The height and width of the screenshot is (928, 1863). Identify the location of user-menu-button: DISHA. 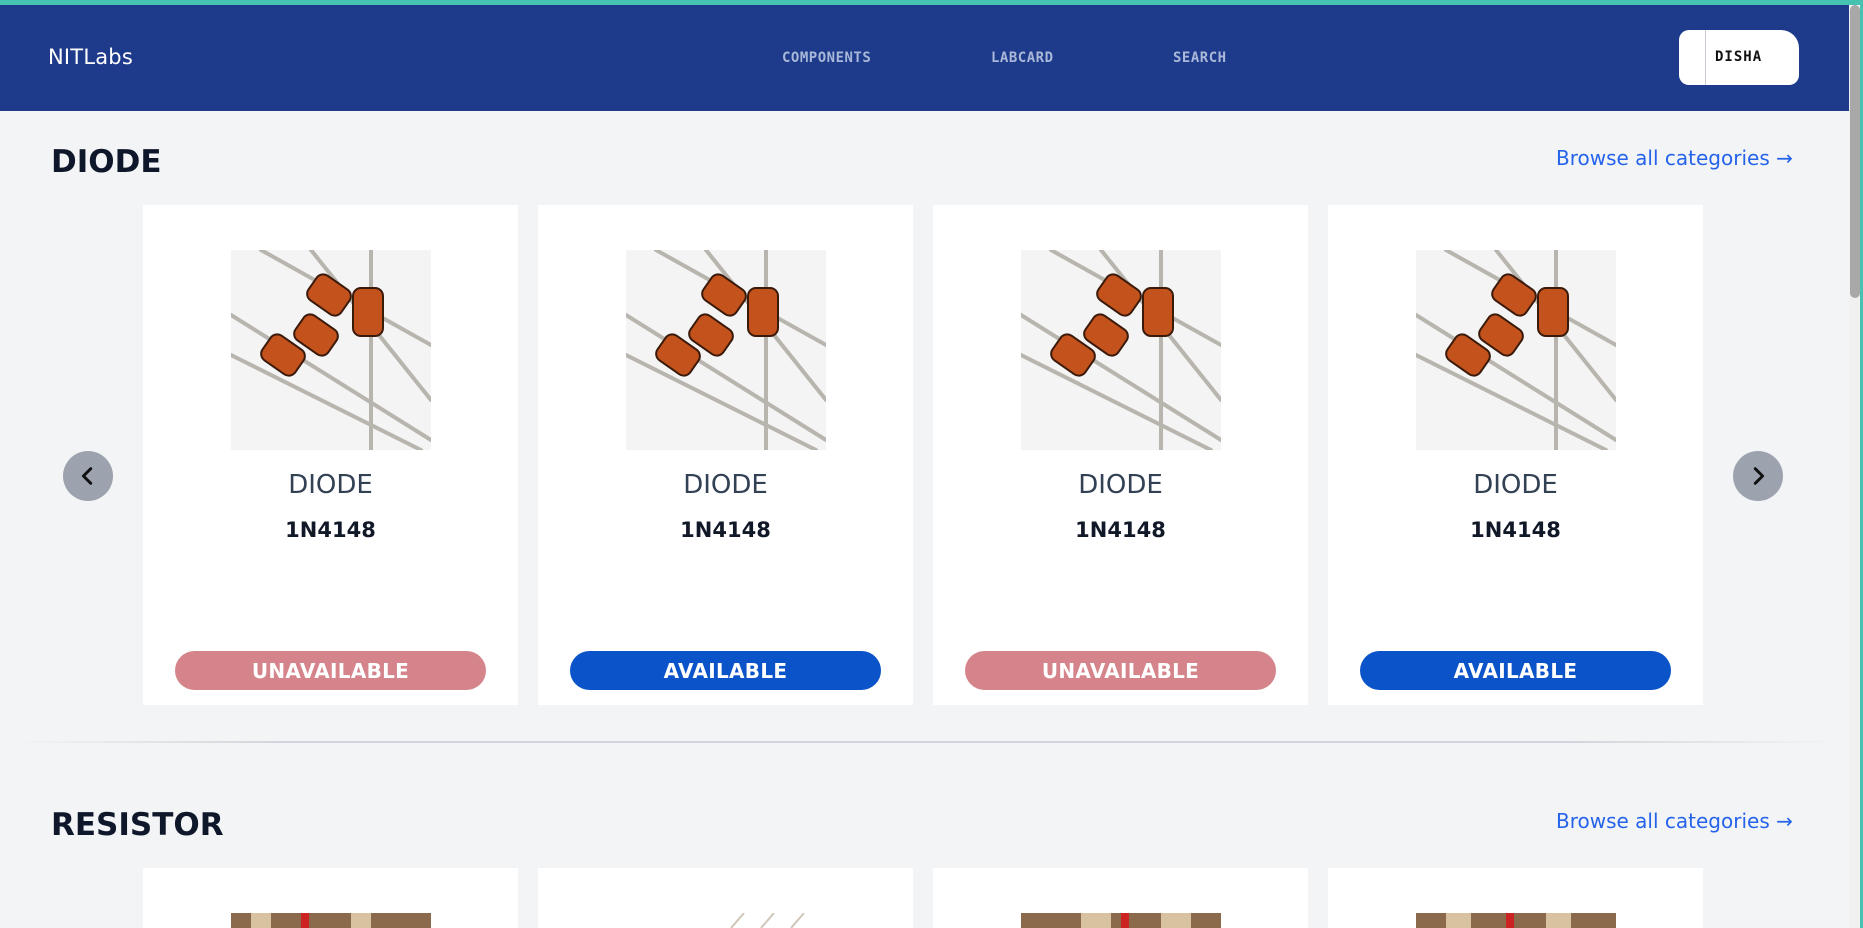
(1739, 57).